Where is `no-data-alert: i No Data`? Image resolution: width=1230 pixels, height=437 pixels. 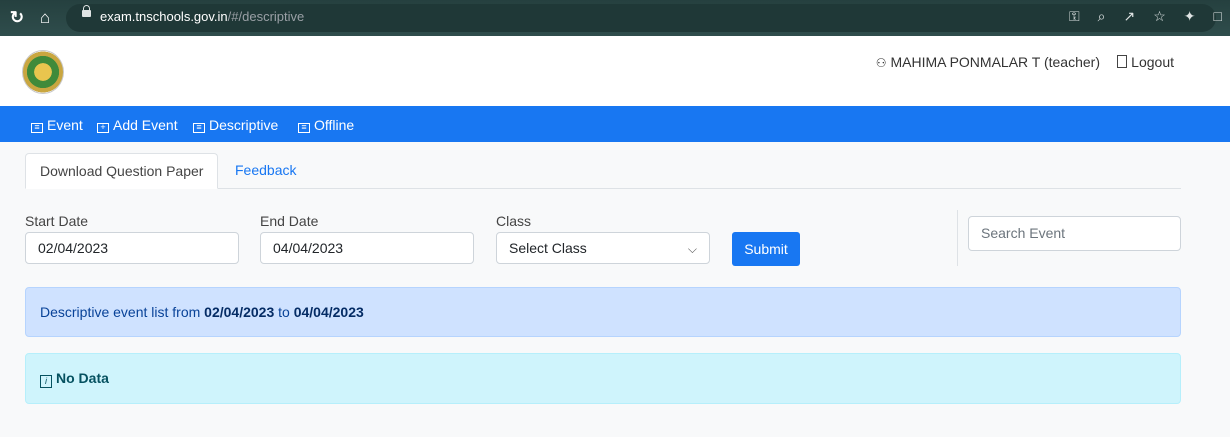 no-data-alert: i No Data is located at coordinates (603, 378).